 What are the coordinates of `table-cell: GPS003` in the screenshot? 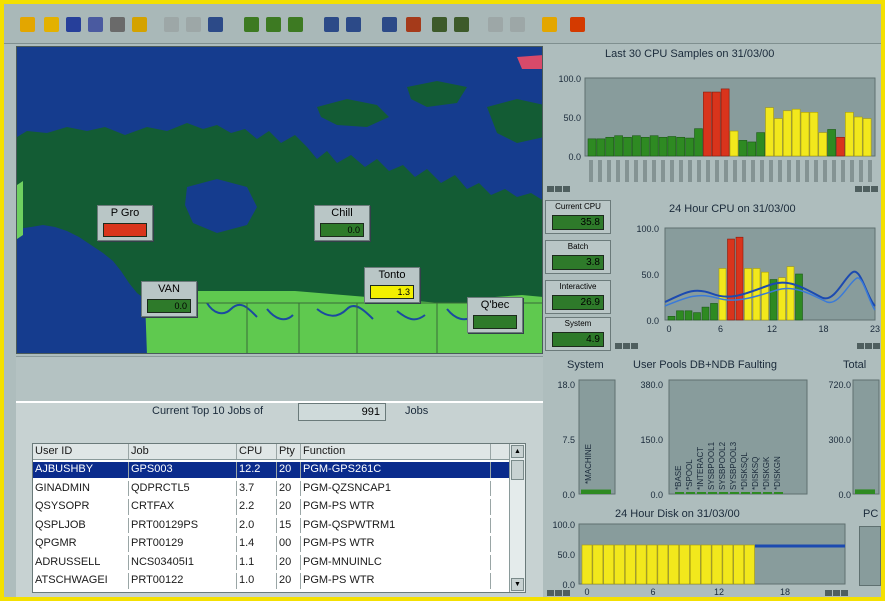 It's located at (183, 470).